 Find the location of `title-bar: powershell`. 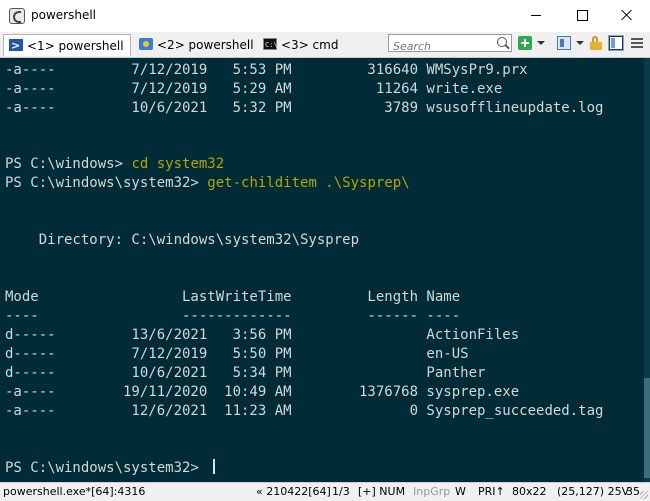

title-bar: powershell is located at coordinates (325, 16).